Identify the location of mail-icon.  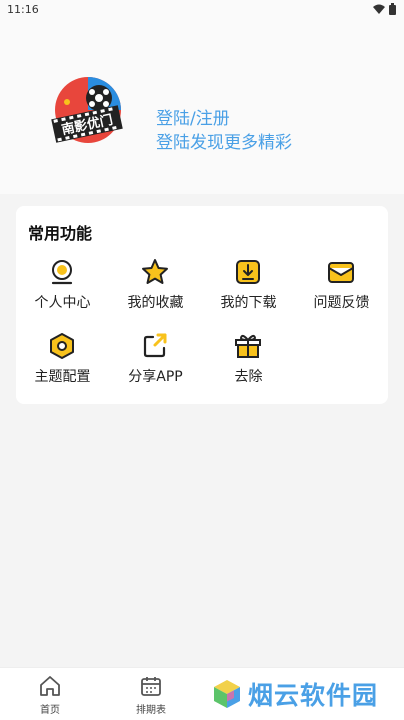
(341, 272).